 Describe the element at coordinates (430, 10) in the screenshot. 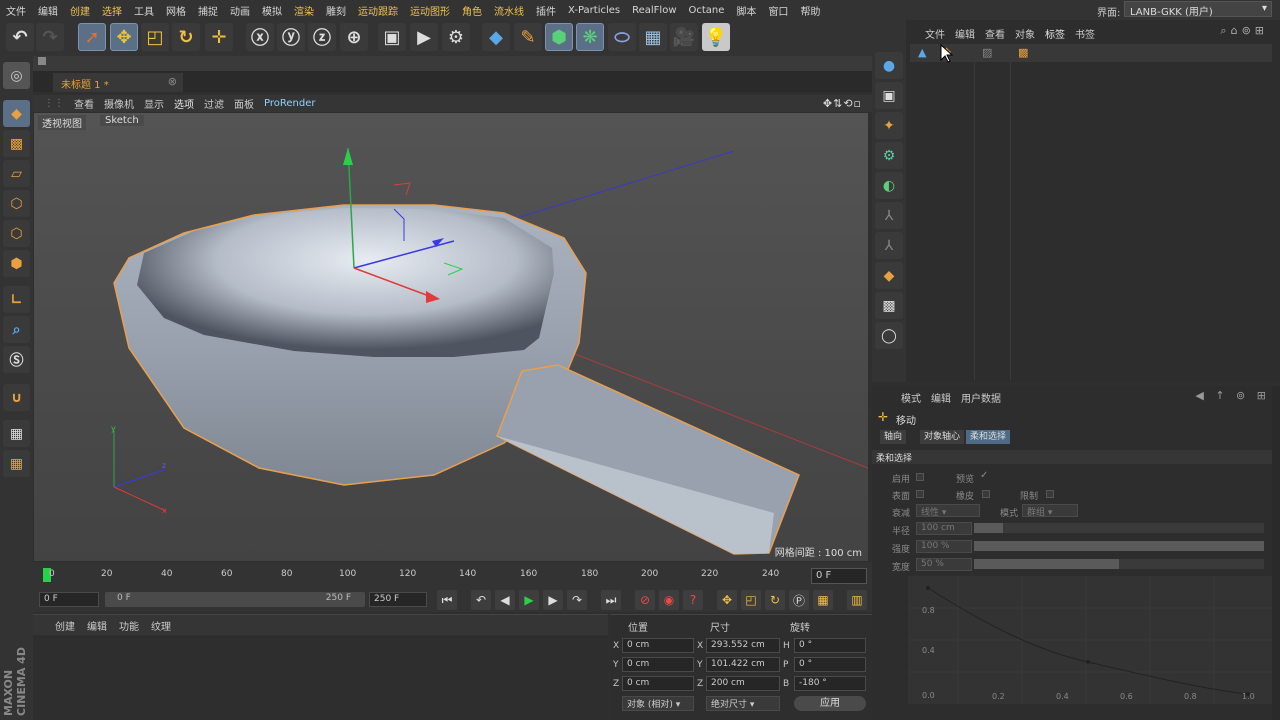

I see `menu-mograph: 运动图形` at that location.